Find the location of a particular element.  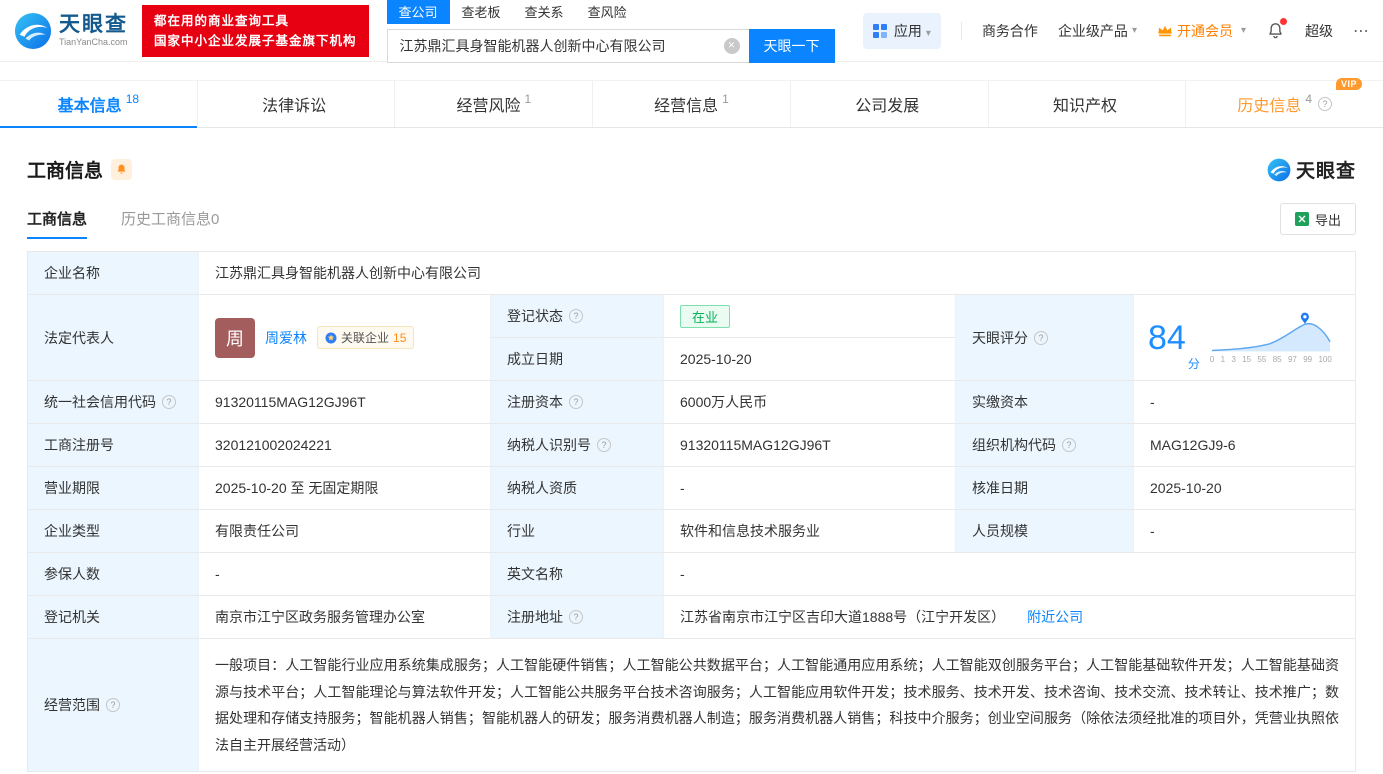

field-value-legal-representative: 周 周爱林 关联企业 15 is located at coordinates (345, 338).